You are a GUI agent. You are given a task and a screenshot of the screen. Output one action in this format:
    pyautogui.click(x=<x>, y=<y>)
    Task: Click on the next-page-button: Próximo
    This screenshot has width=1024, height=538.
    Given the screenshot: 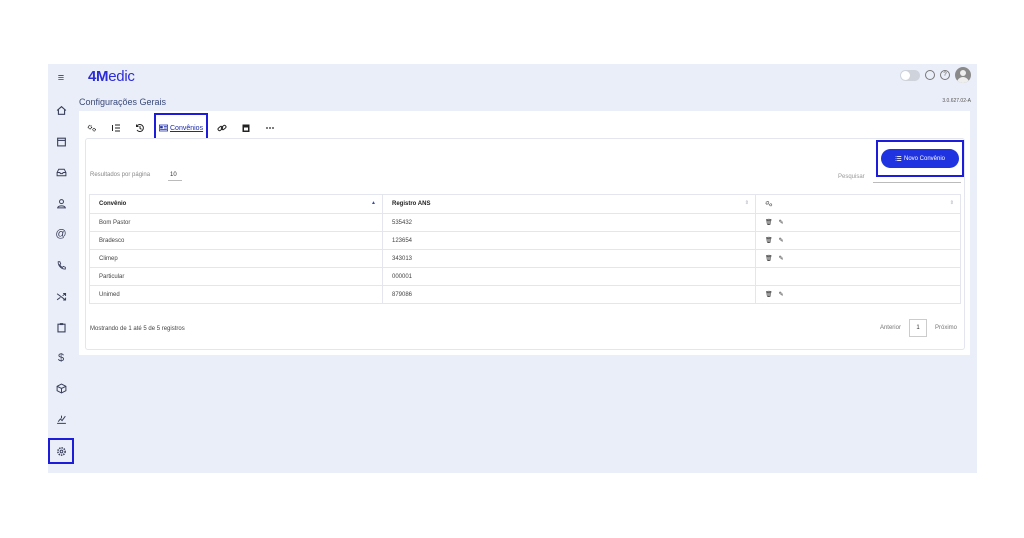 What is the action you would take?
    pyautogui.click(x=946, y=328)
    